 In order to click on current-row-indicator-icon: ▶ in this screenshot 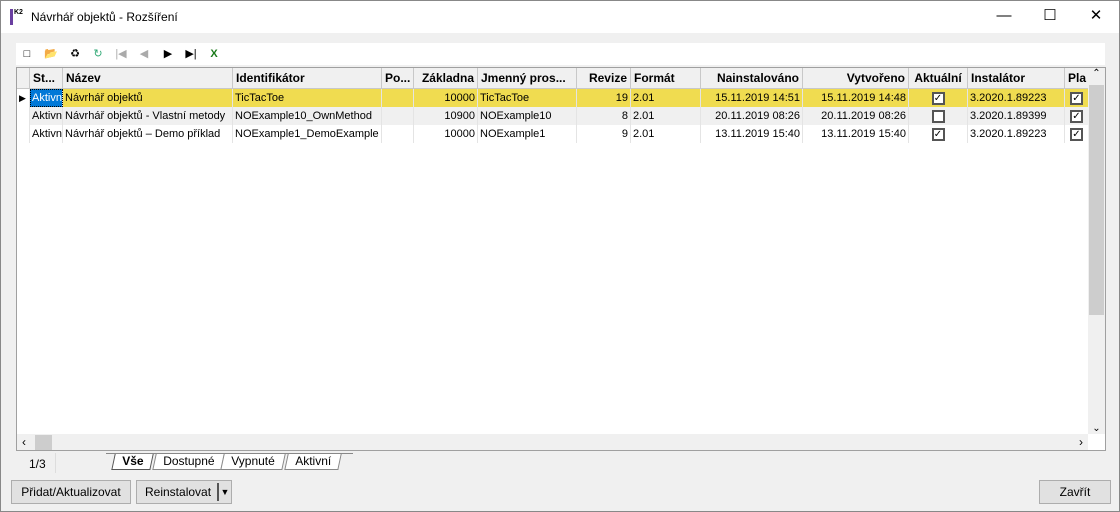, I will do `click(23, 98)`.